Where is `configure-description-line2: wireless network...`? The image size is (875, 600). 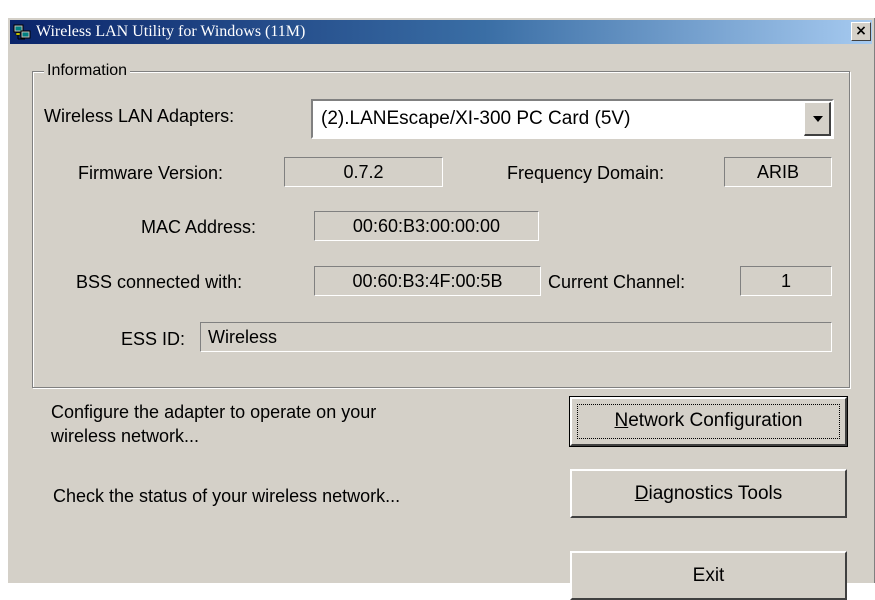 configure-description-line2: wireless network... is located at coordinates (125, 436).